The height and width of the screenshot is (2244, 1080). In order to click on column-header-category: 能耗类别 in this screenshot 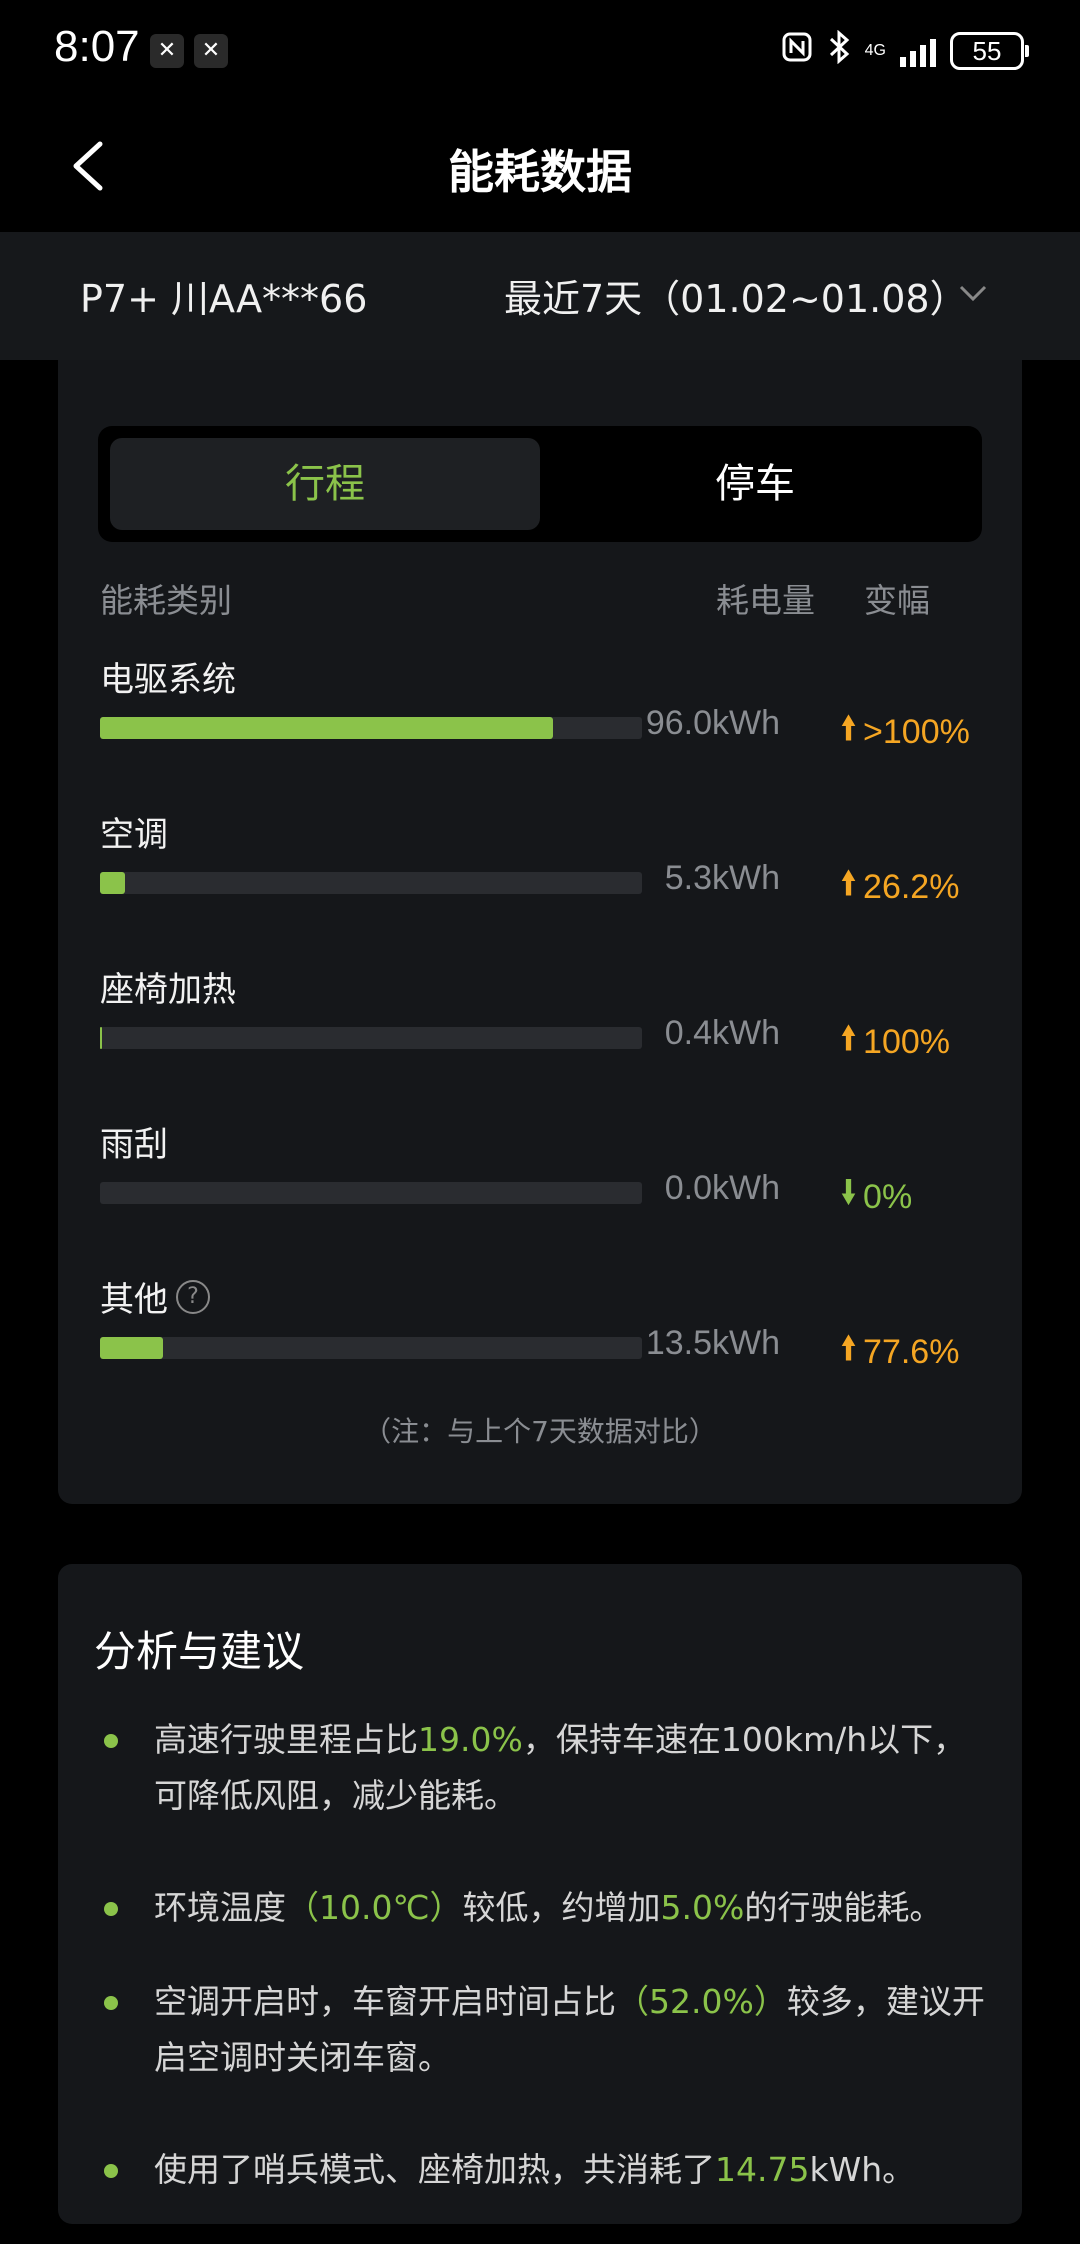, I will do `click(166, 600)`.